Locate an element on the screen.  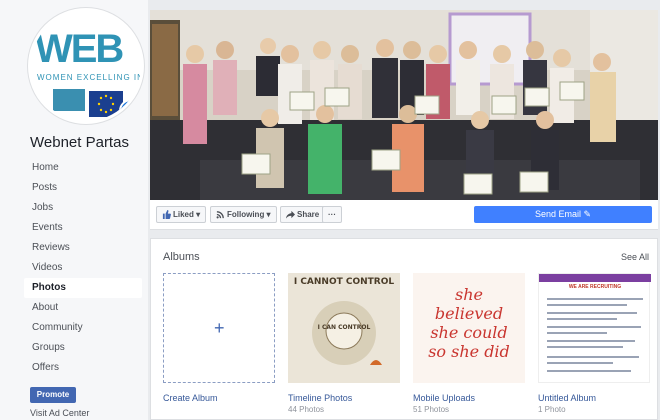
plus-icon: + is located at coordinates (219, 328).